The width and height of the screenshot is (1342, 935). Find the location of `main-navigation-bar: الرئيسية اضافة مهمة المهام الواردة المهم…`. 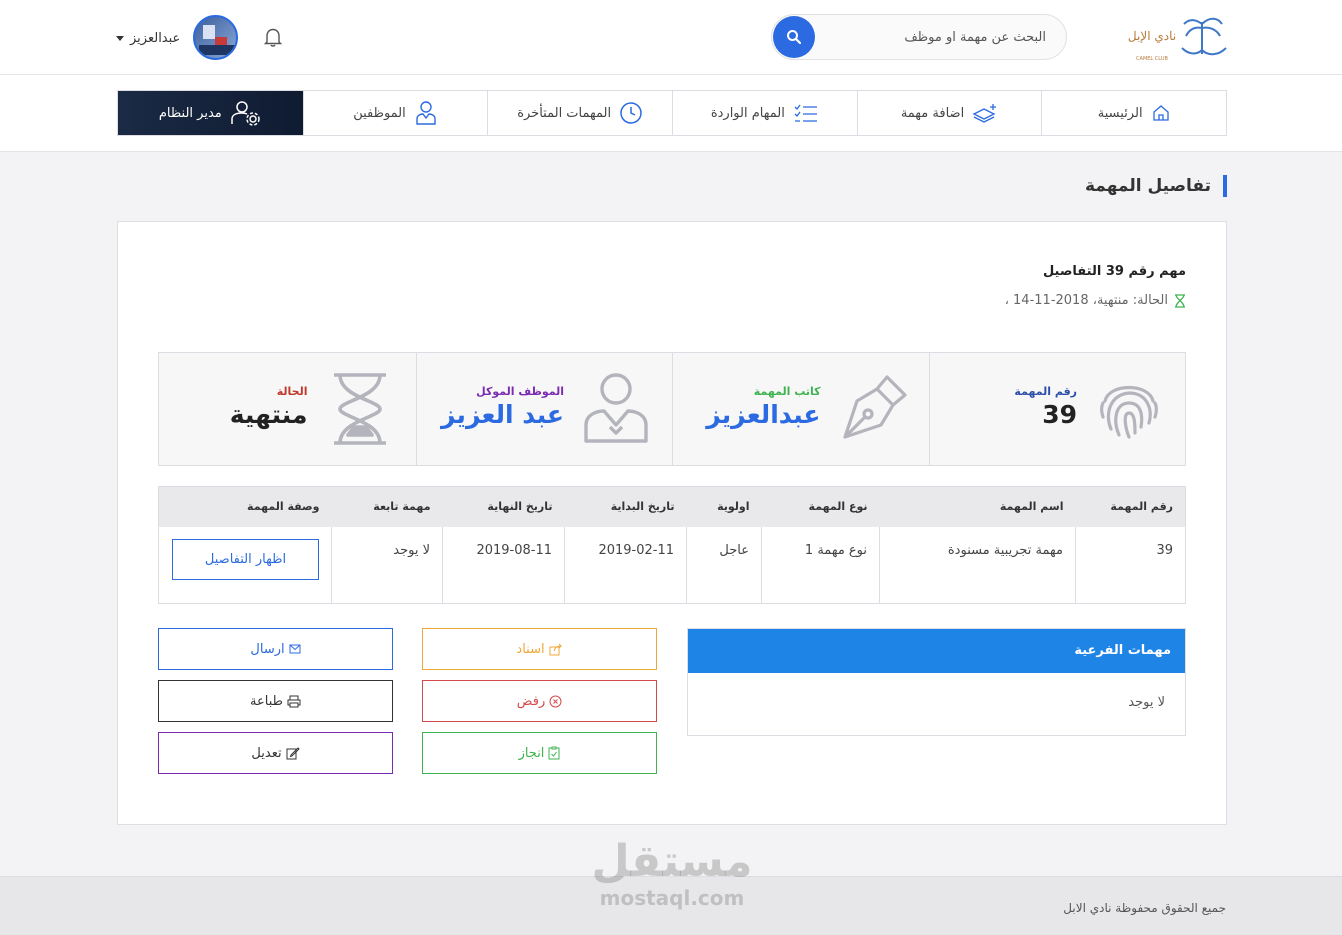

main-navigation-bar: الرئيسية اضافة مهمة المهام الواردة المهم… is located at coordinates (671, 113).